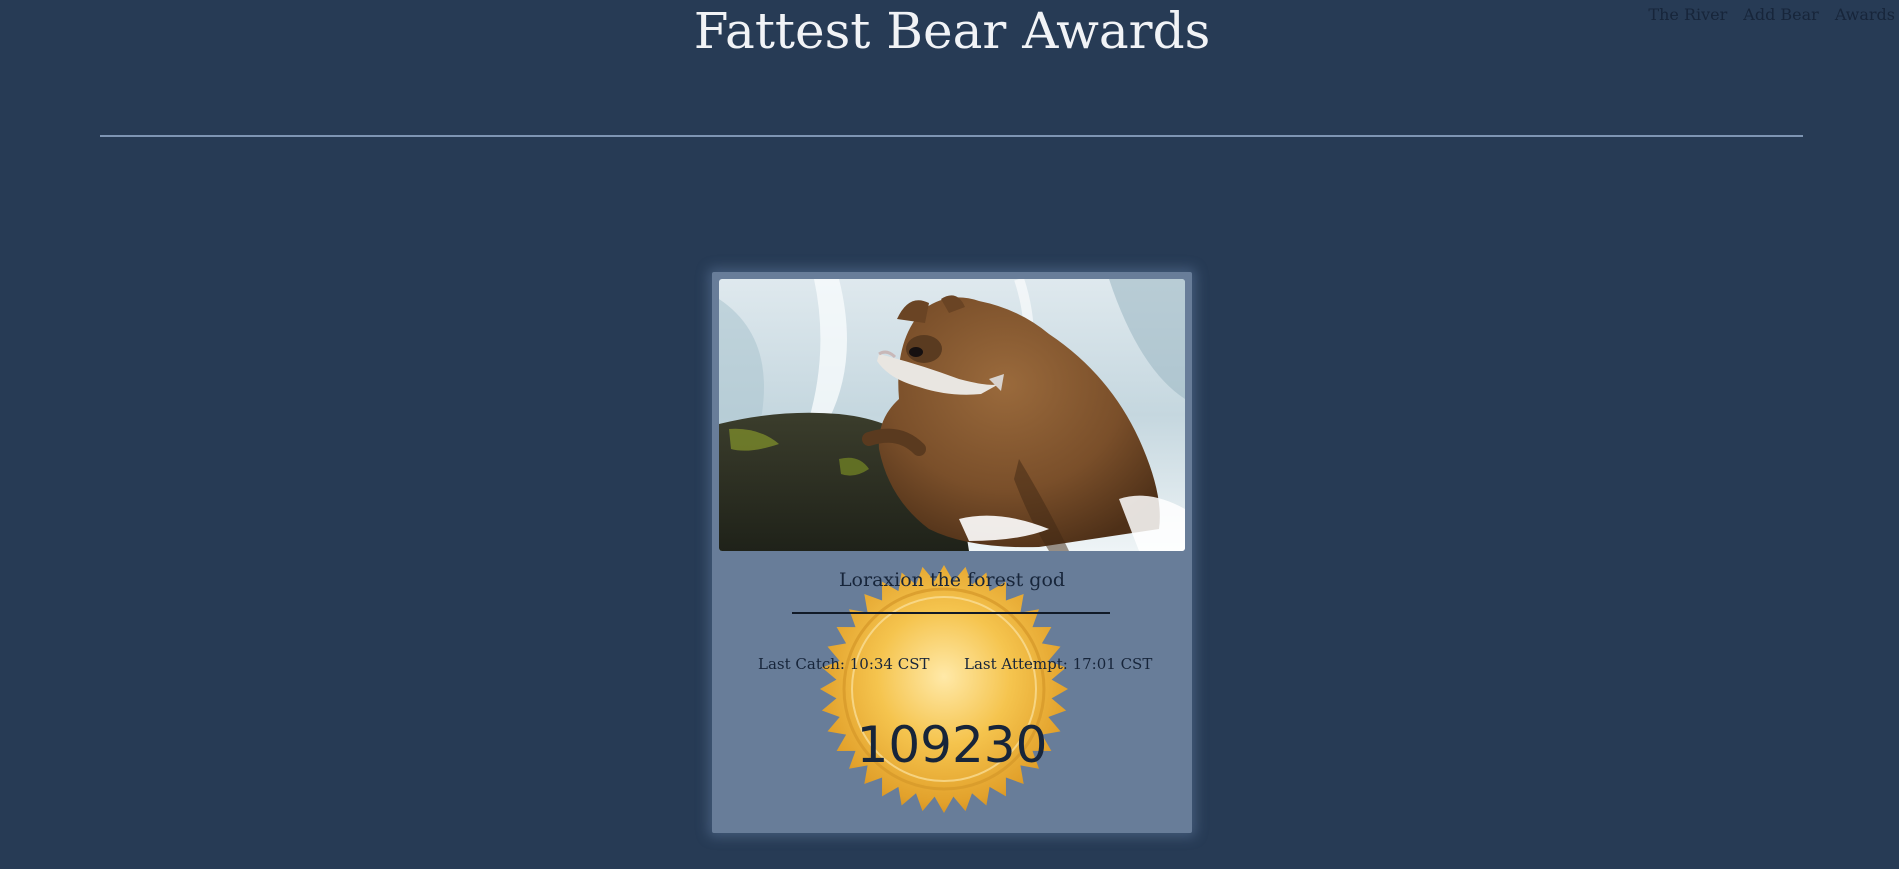  What do you see at coordinates (952, 580) in the screenshot?
I see `bear-name: Loraxion the forest god` at bounding box center [952, 580].